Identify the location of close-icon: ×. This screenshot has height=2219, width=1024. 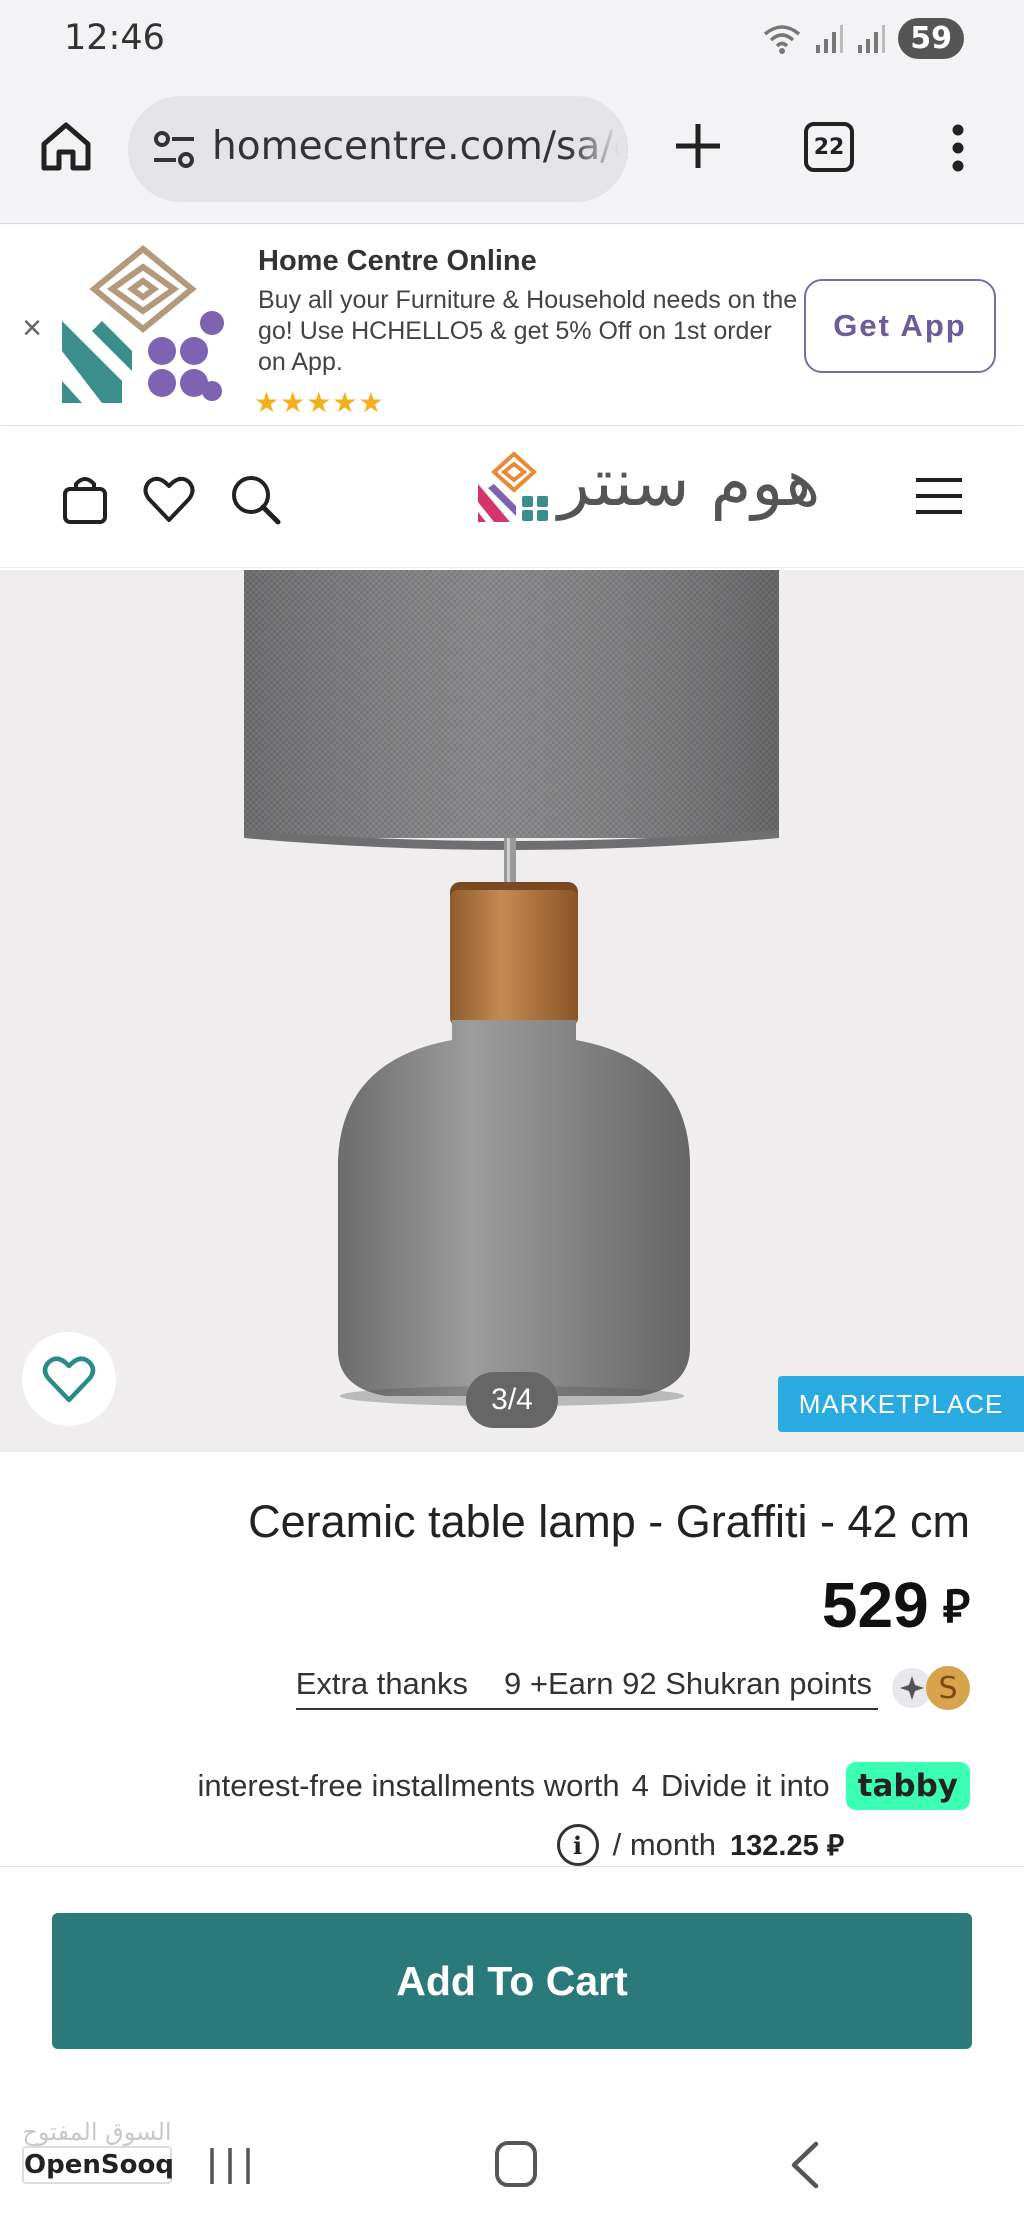
(32, 328).